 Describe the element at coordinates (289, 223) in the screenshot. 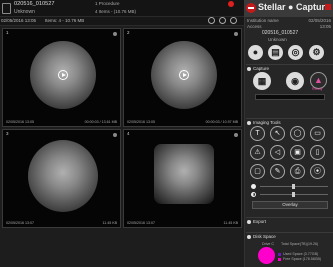

I see `export-section: Export` at that location.